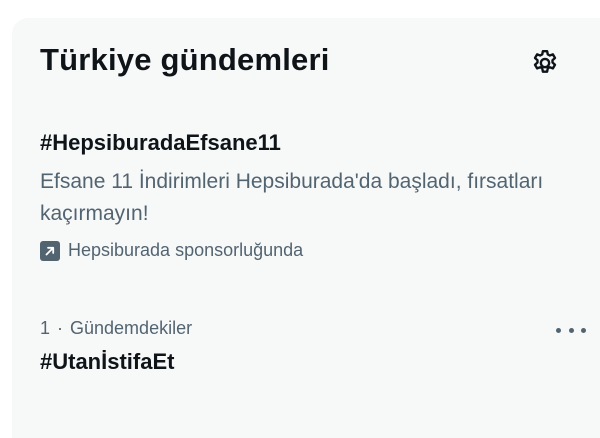 The height and width of the screenshot is (438, 600). Describe the element at coordinates (545, 63) in the screenshot. I see `gear-icon` at that location.